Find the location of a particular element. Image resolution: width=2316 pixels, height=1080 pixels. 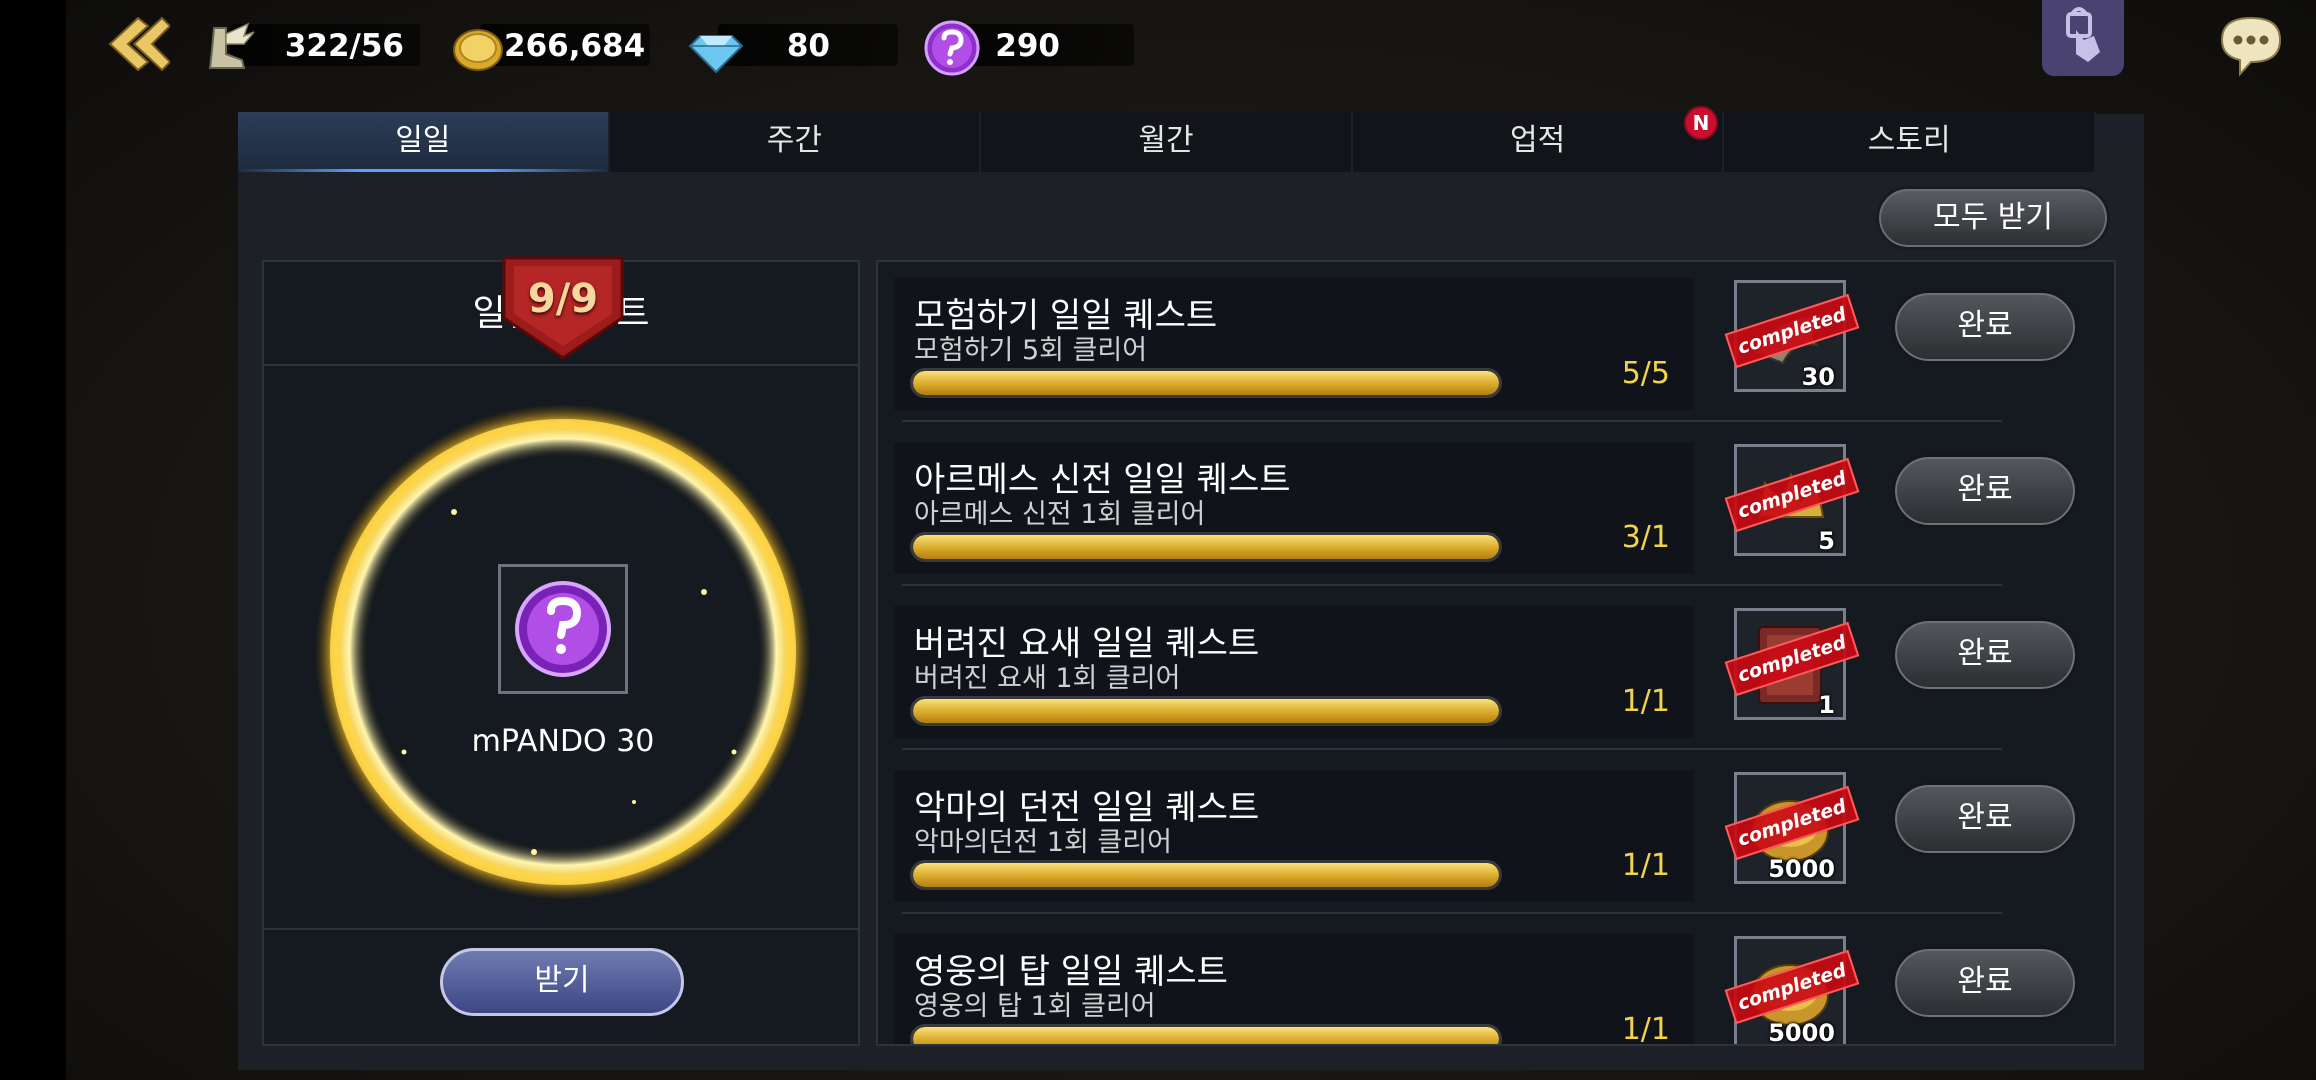

diamond-resource: 80 is located at coordinates (793, 47).